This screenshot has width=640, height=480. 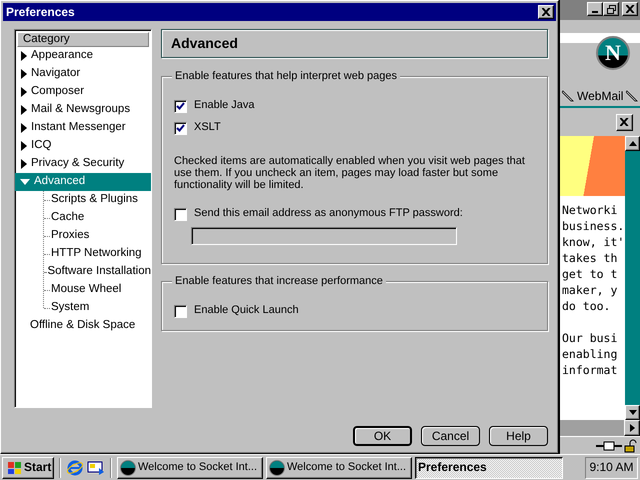 What do you see at coordinates (450, 436) in the screenshot?
I see `dialog-button: Cancel` at bounding box center [450, 436].